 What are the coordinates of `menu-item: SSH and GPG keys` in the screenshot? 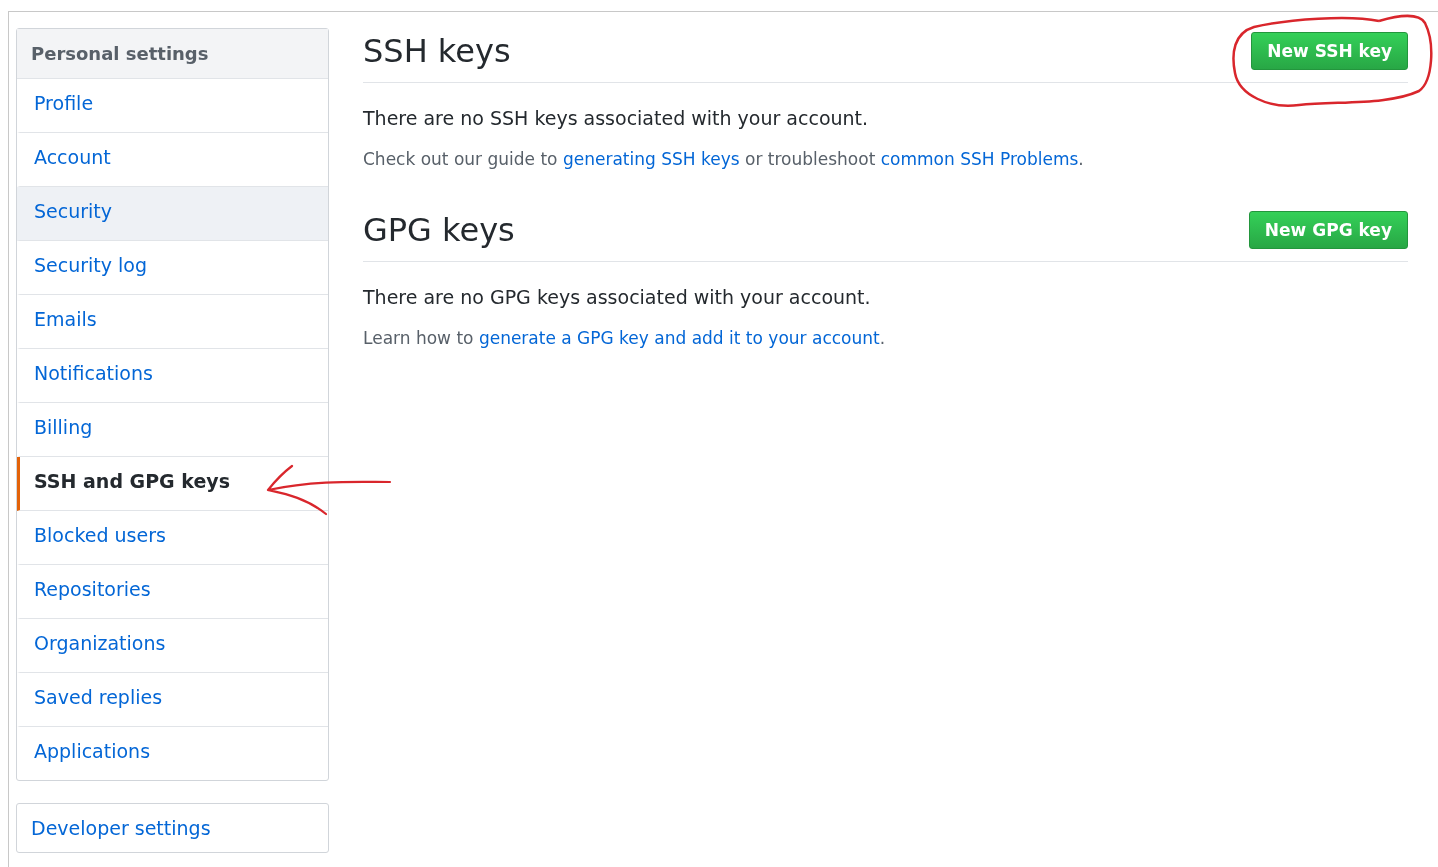 It's located at (172, 484).